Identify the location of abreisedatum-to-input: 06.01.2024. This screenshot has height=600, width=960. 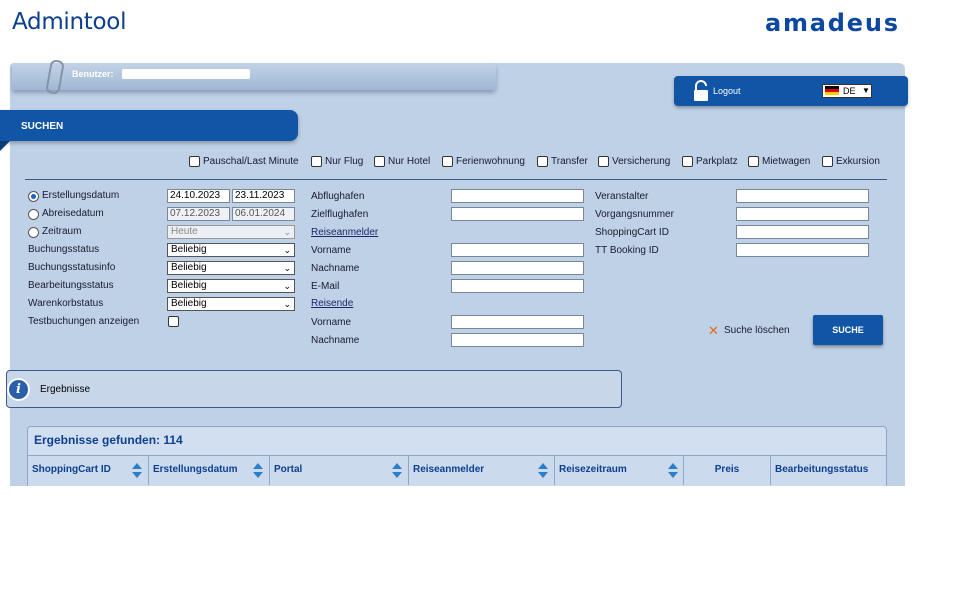
(263, 214).